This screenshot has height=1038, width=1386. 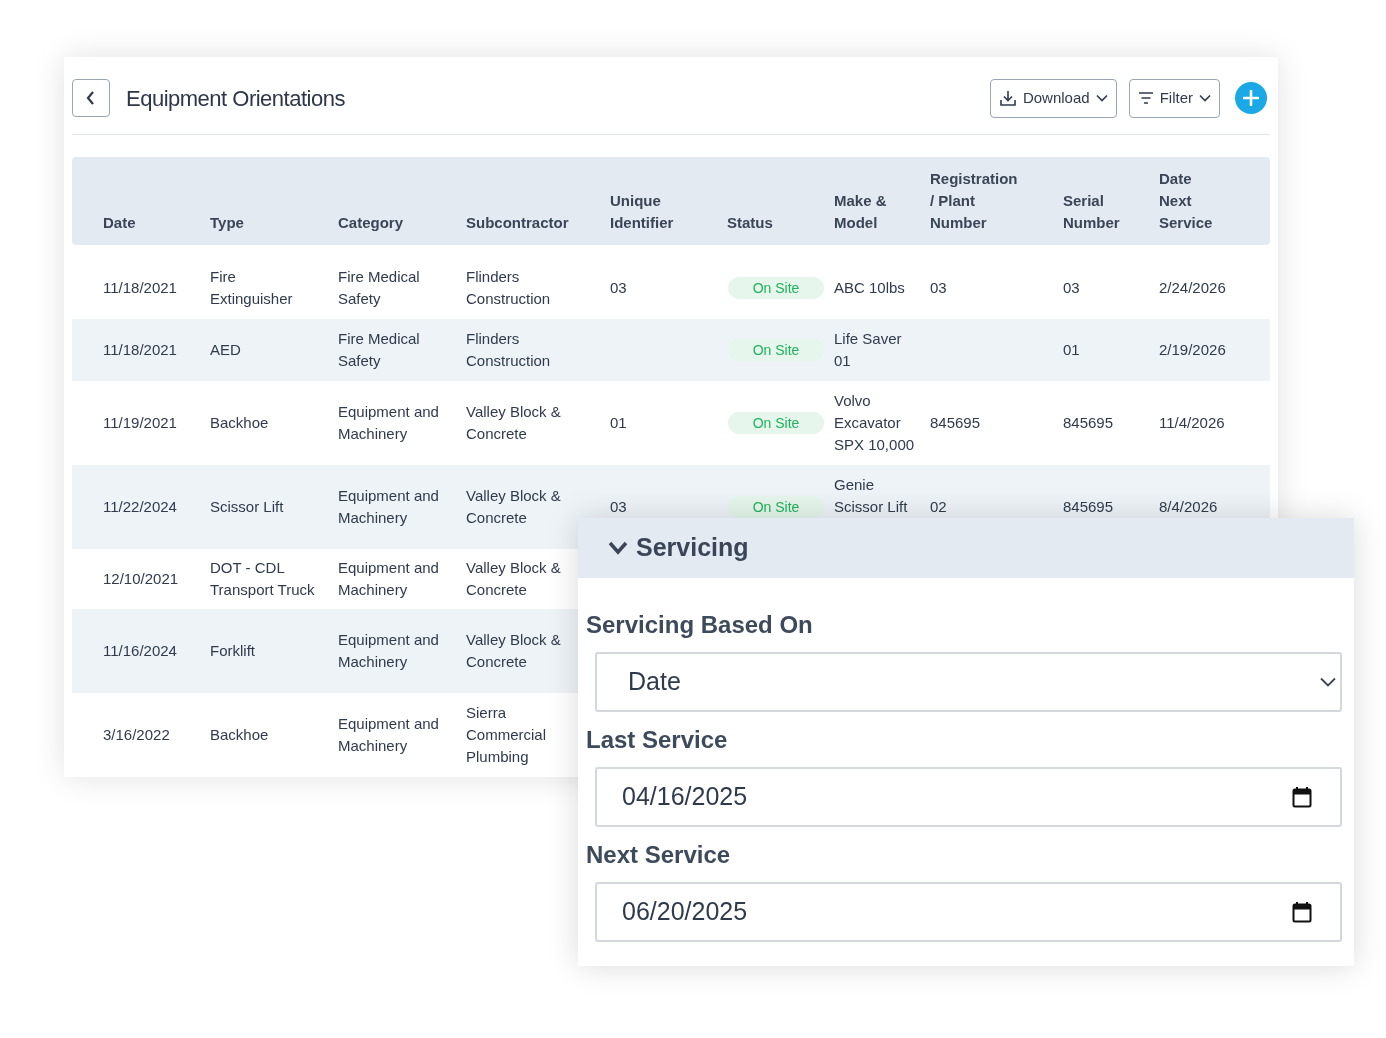 I want to click on table-cell-text: 11/19/2021, so click(x=140, y=423).